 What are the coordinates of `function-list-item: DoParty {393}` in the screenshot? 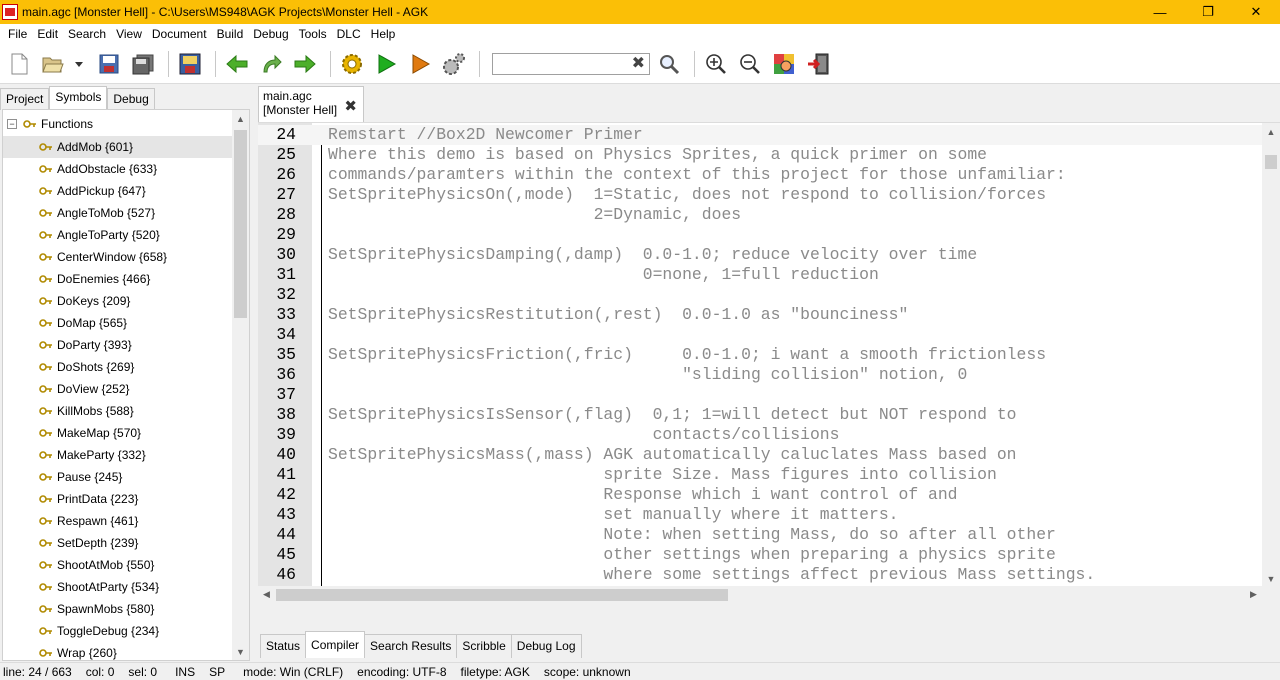 It's located at (118, 345).